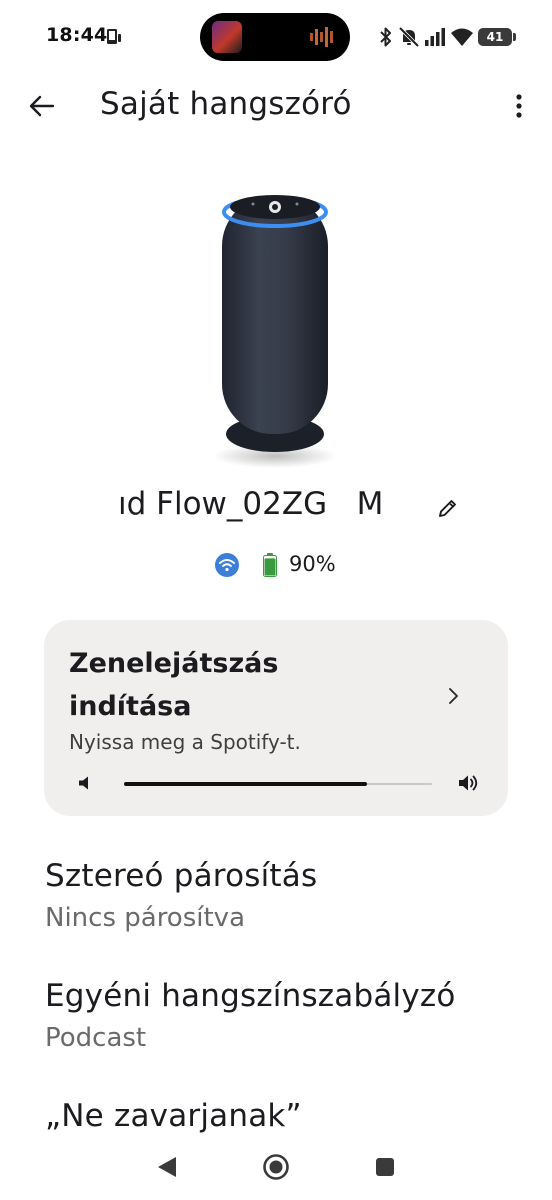  What do you see at coordinates (275, 331) in the screenshot?
I see `speaker-image` at bounding box center [275, 331].